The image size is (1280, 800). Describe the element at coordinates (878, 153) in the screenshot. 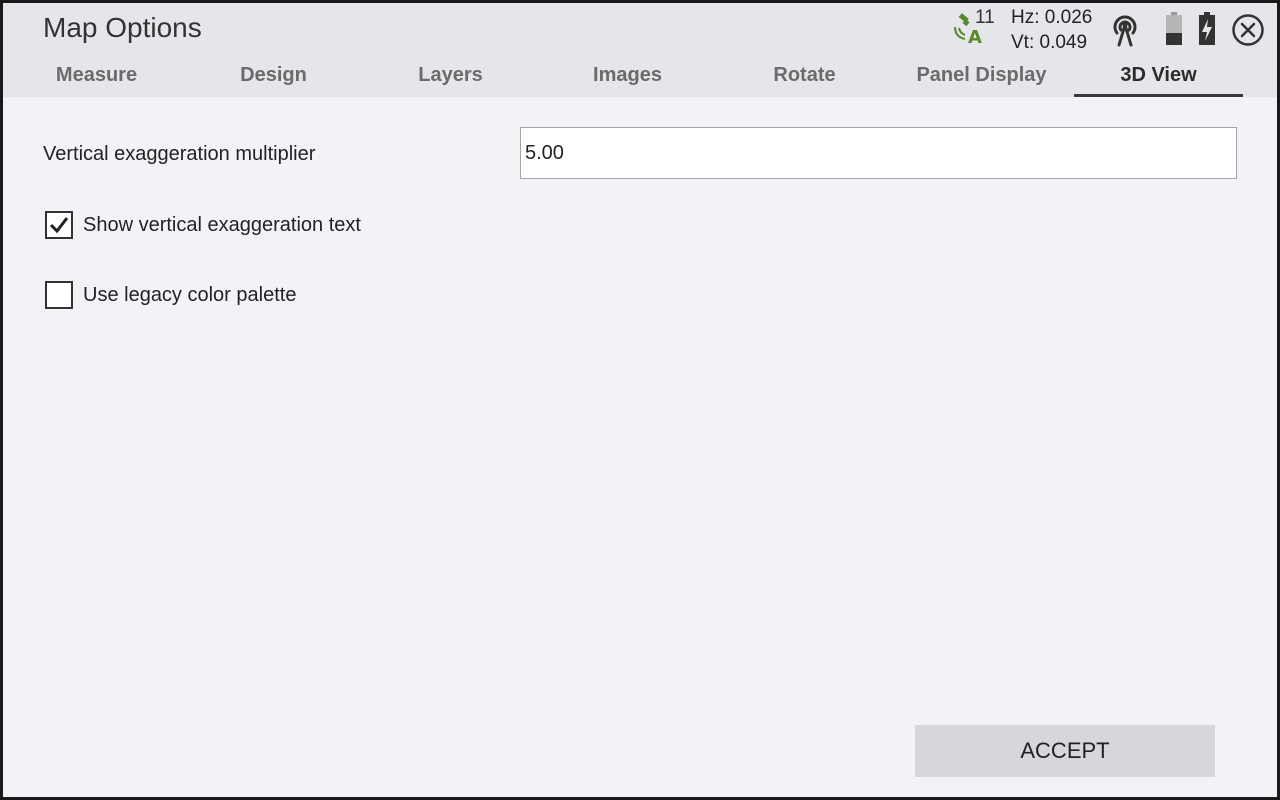

I see `vertical-exaggeration-input` at that location.